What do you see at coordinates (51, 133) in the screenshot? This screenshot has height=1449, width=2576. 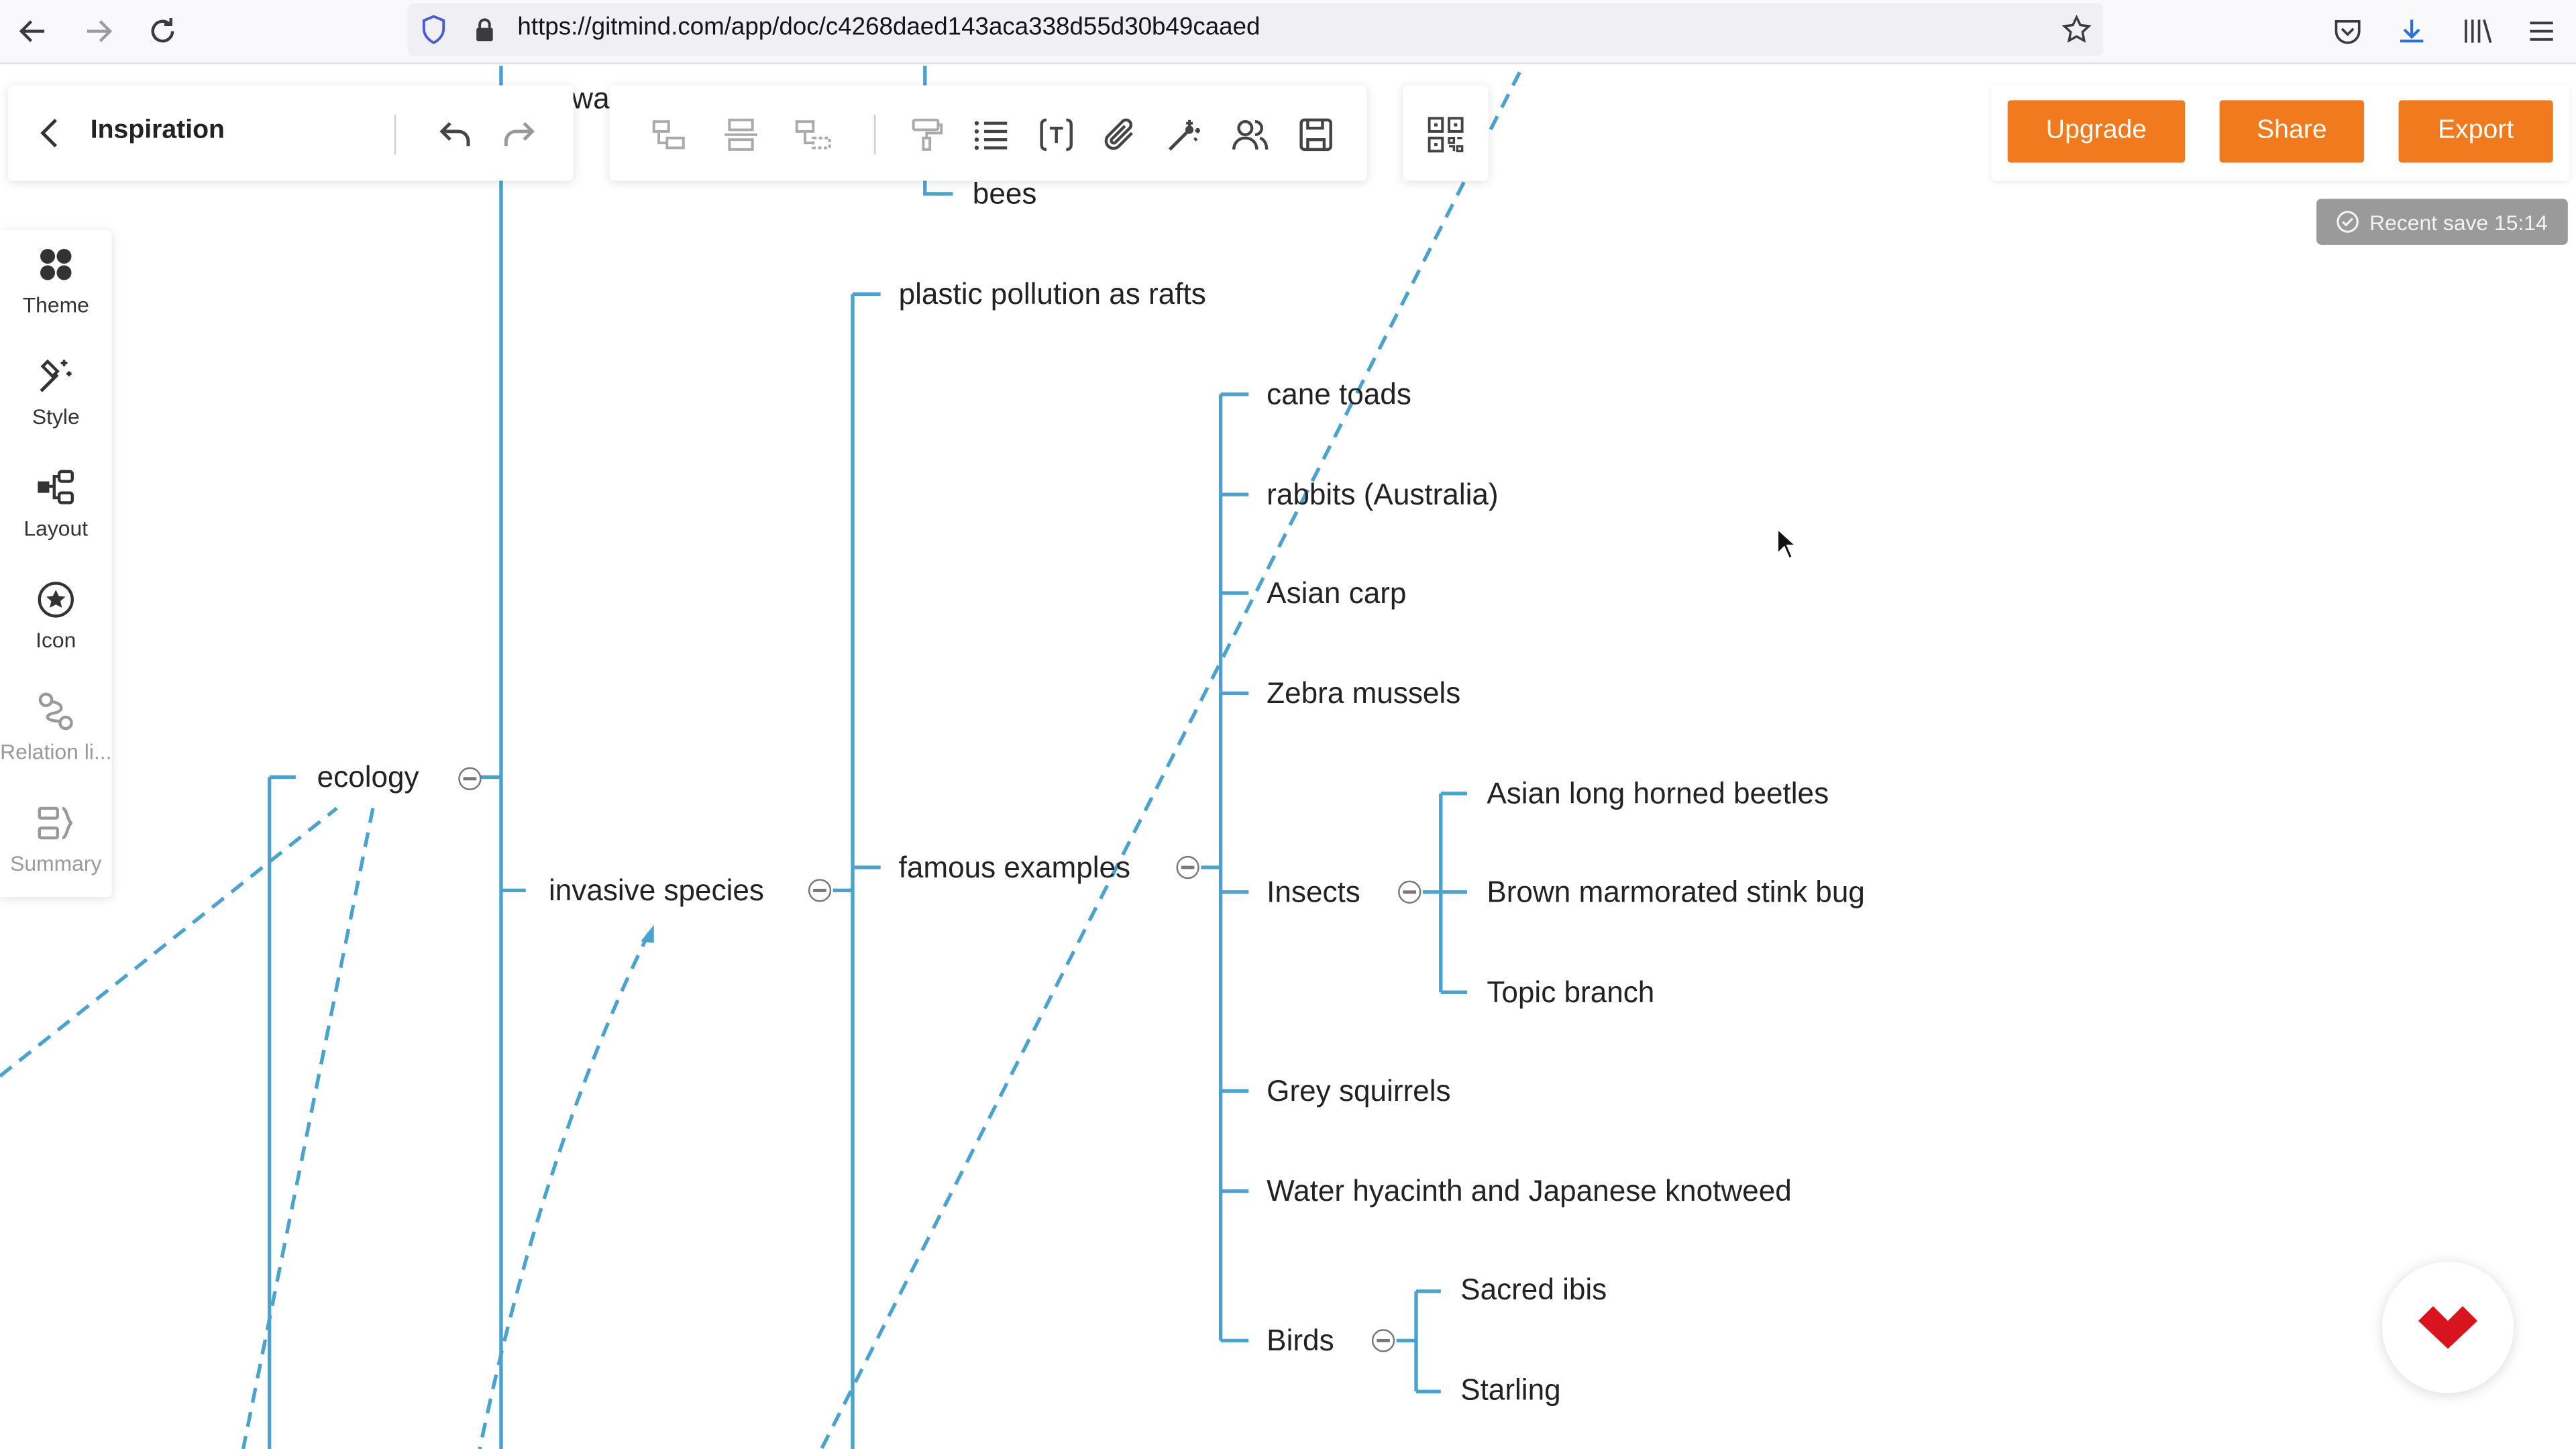 I see `back-chevron-icon` at bounding box center [51, 133].